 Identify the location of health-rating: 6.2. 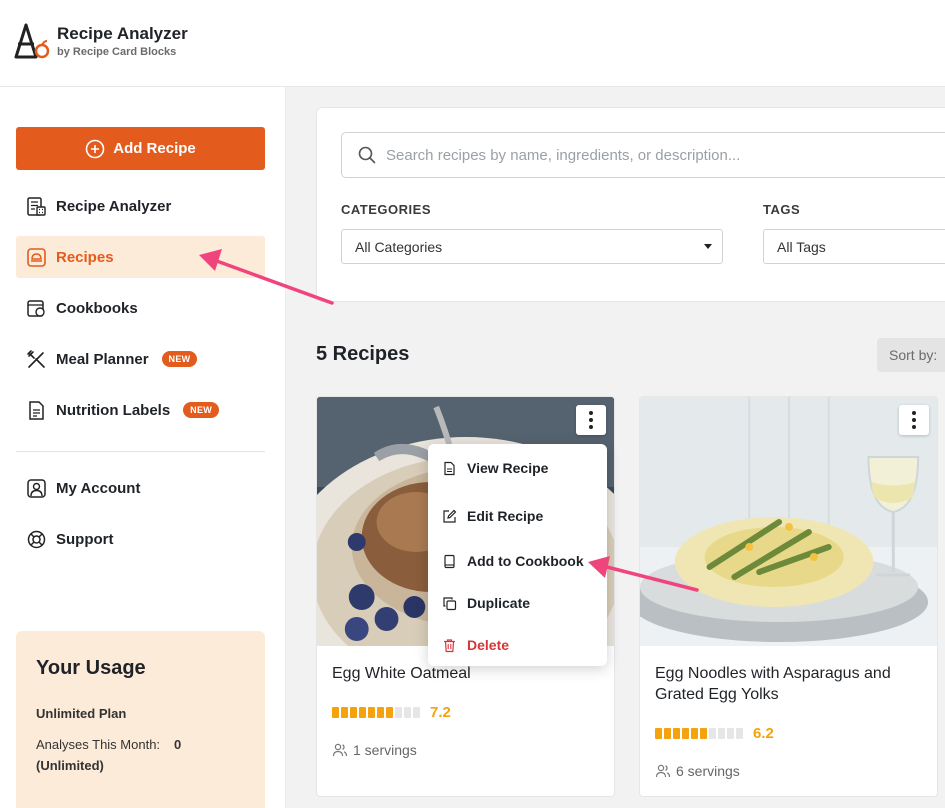
(714, 733).